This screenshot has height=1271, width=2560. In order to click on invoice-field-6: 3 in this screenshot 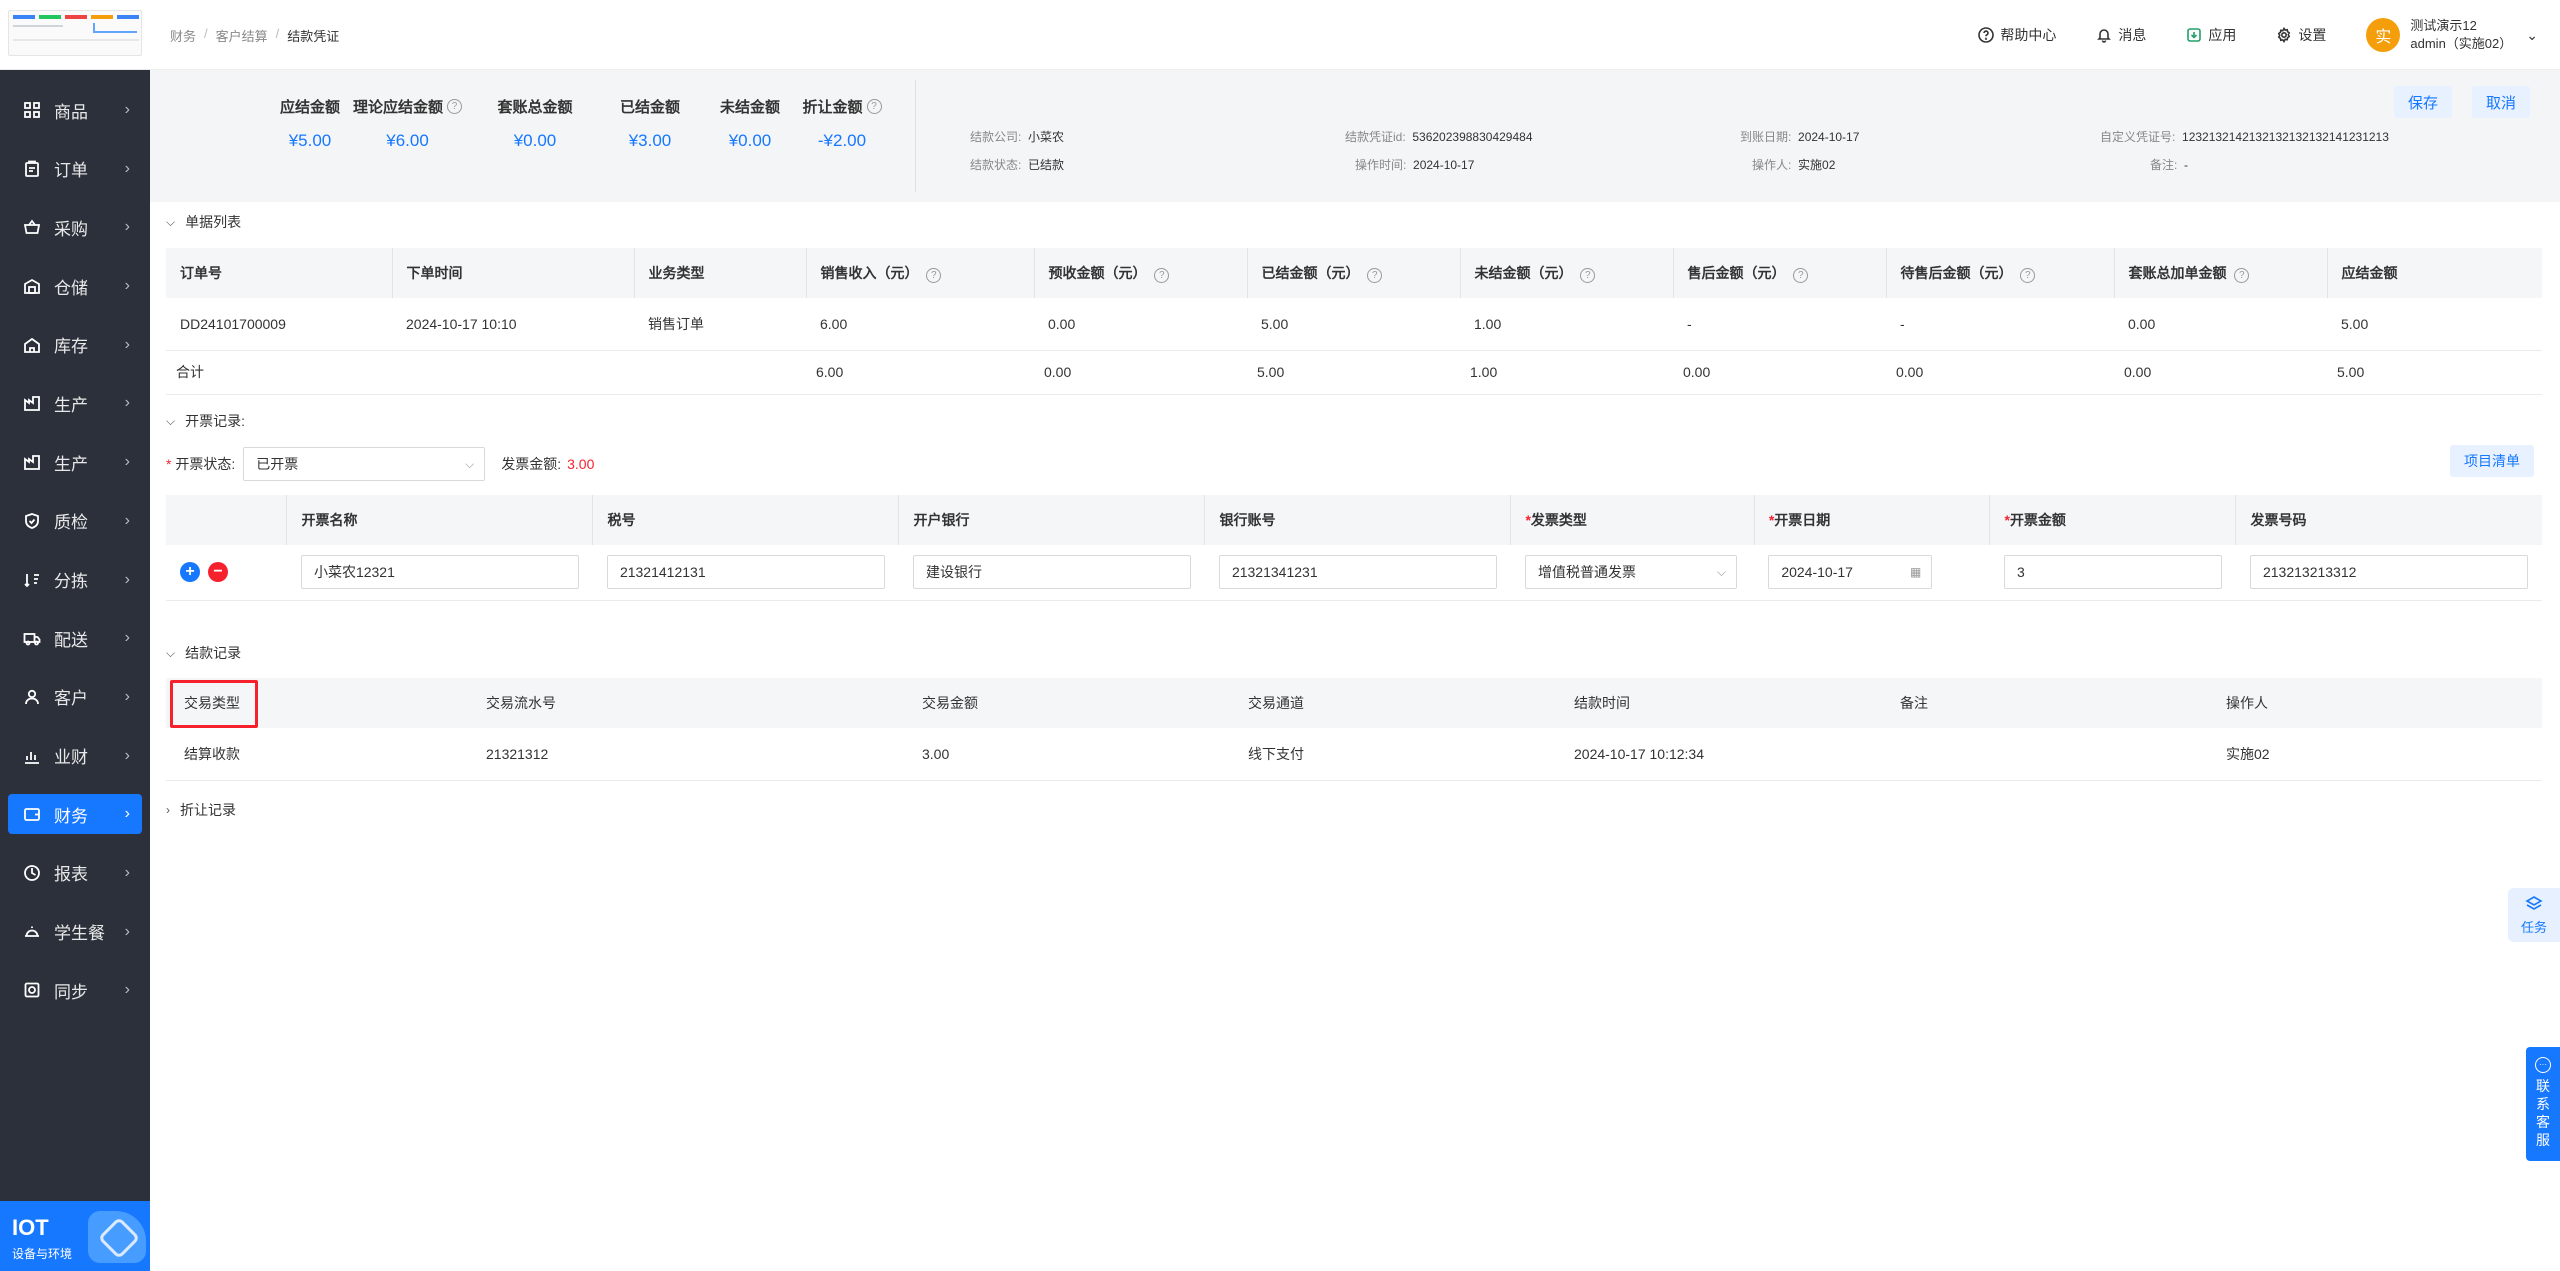, I will do `click(2112, 572)`.